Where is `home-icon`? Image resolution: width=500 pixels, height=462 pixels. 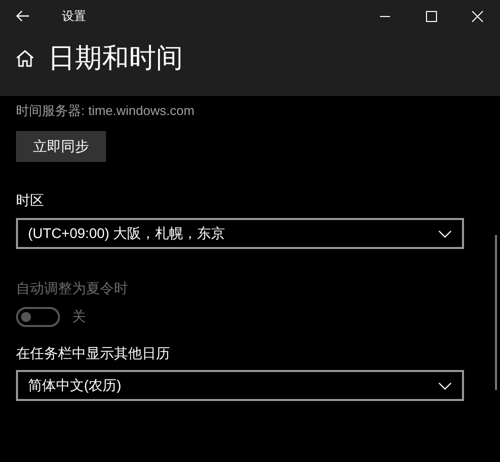
home-icon is located at coordinates (25, 58).